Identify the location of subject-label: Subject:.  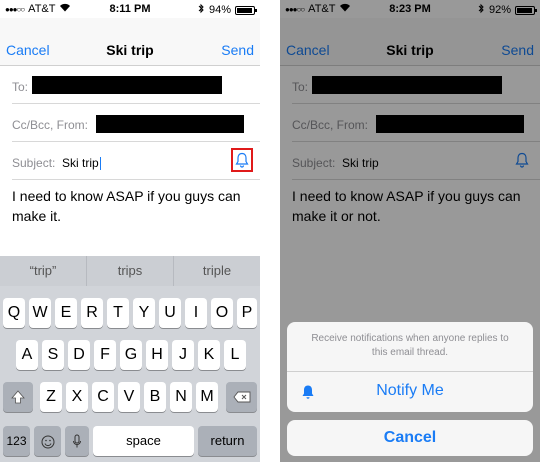
(34, 163).